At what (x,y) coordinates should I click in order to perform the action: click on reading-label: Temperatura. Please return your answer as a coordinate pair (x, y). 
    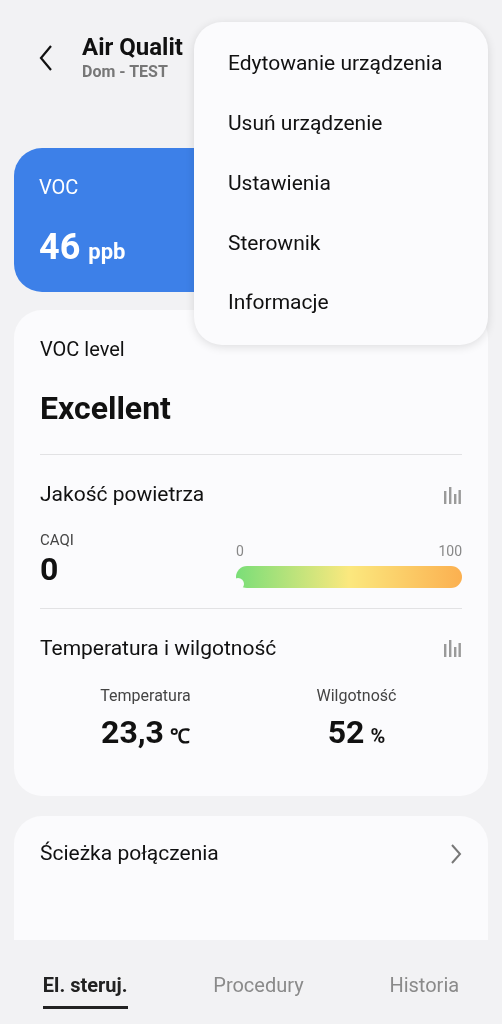
    Looking at the image, I should click on (145, 696).